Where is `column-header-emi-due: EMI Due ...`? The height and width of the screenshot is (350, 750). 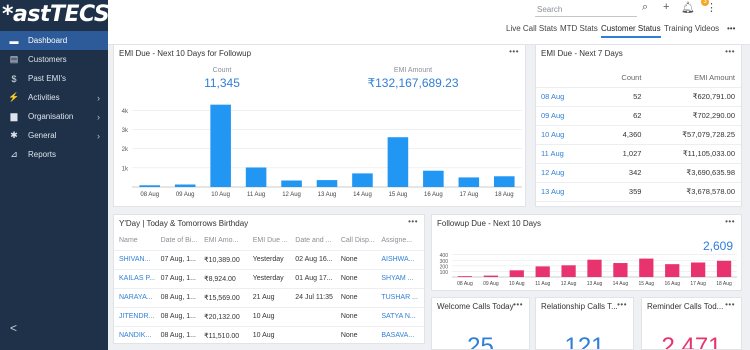 column-header-emi-due: EMI Due ... is located at coordinates (269, 241).